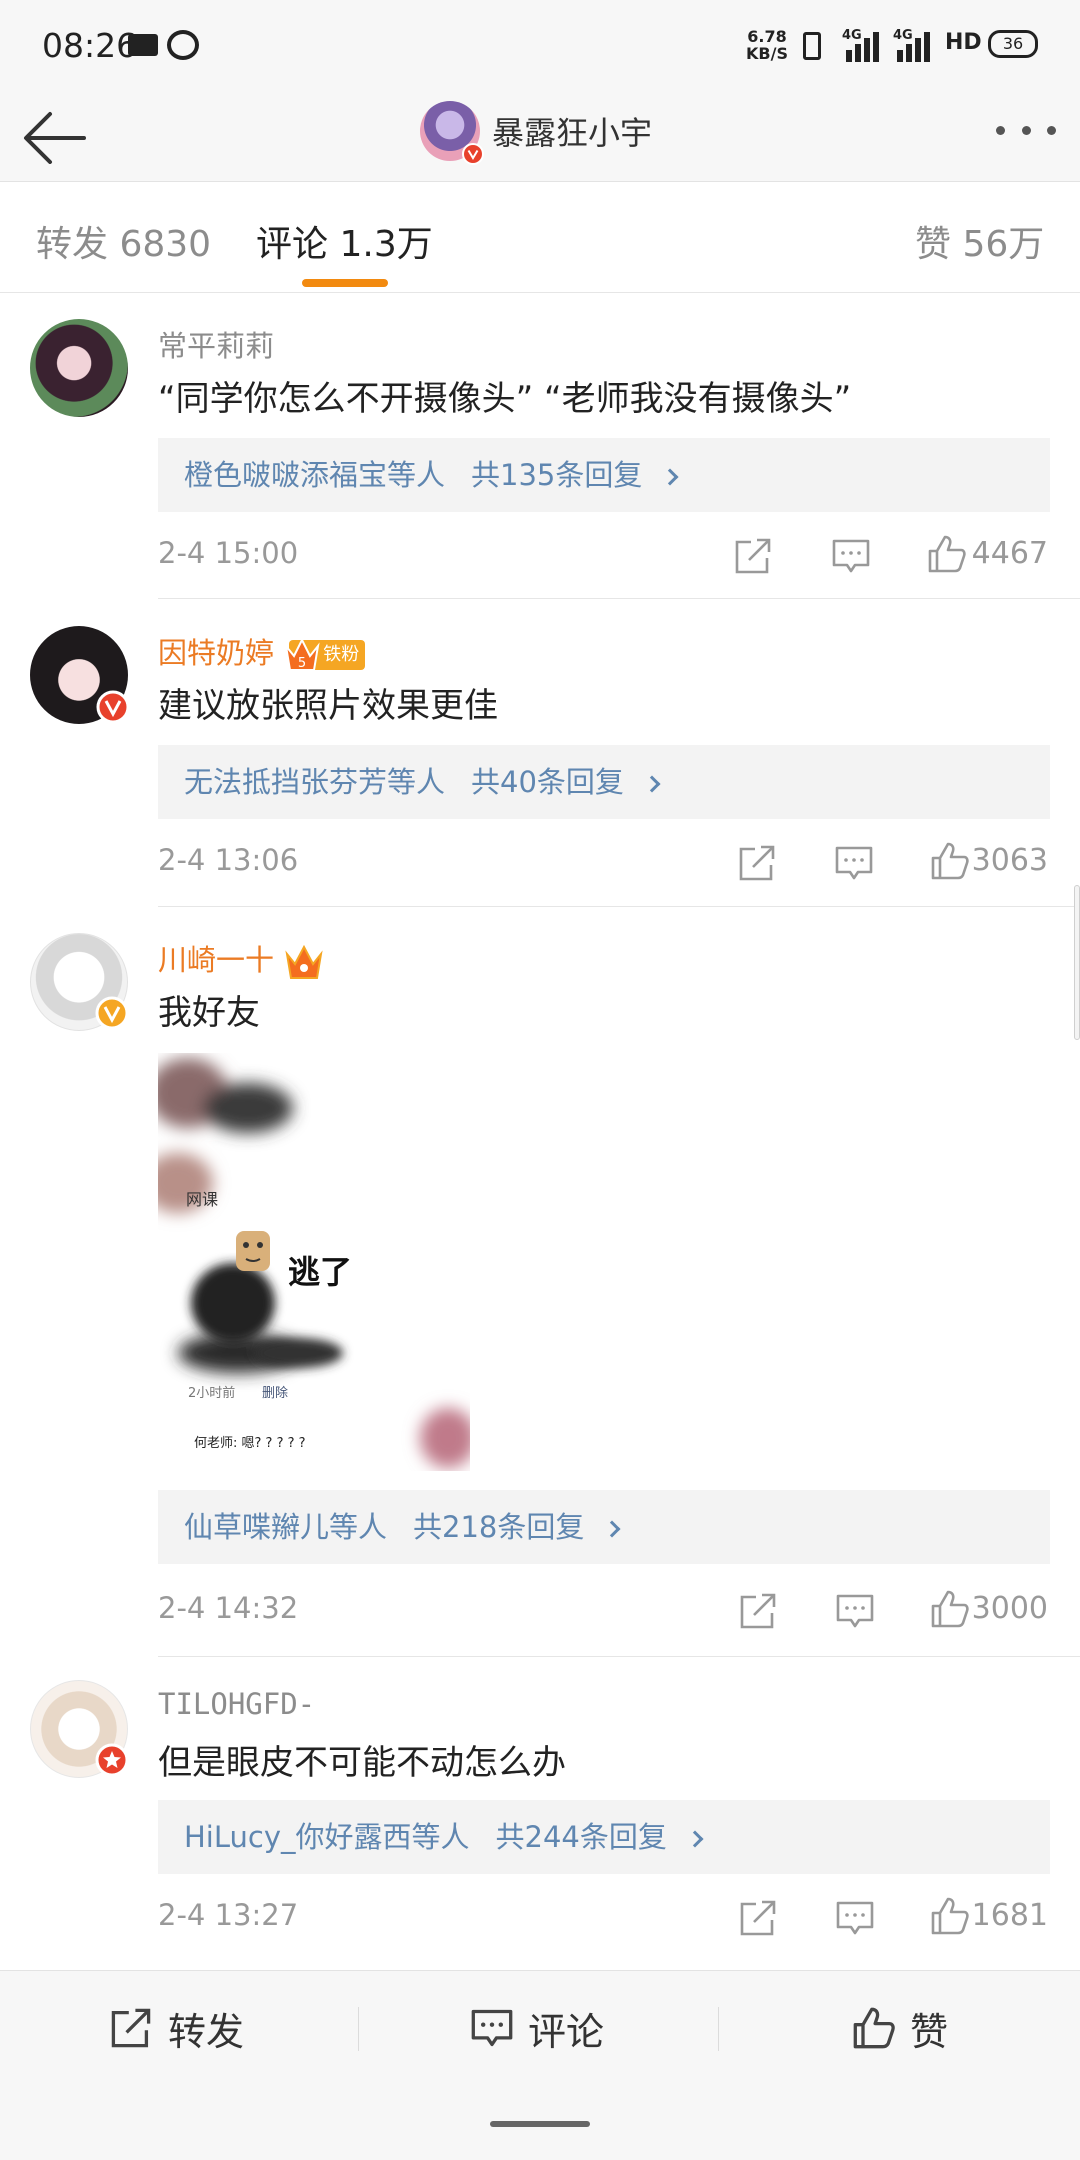  What do you see at coordinates (275, 1393) in the screenshot?
I see `svg-text: 删除` at bounding box center [275, 1393].